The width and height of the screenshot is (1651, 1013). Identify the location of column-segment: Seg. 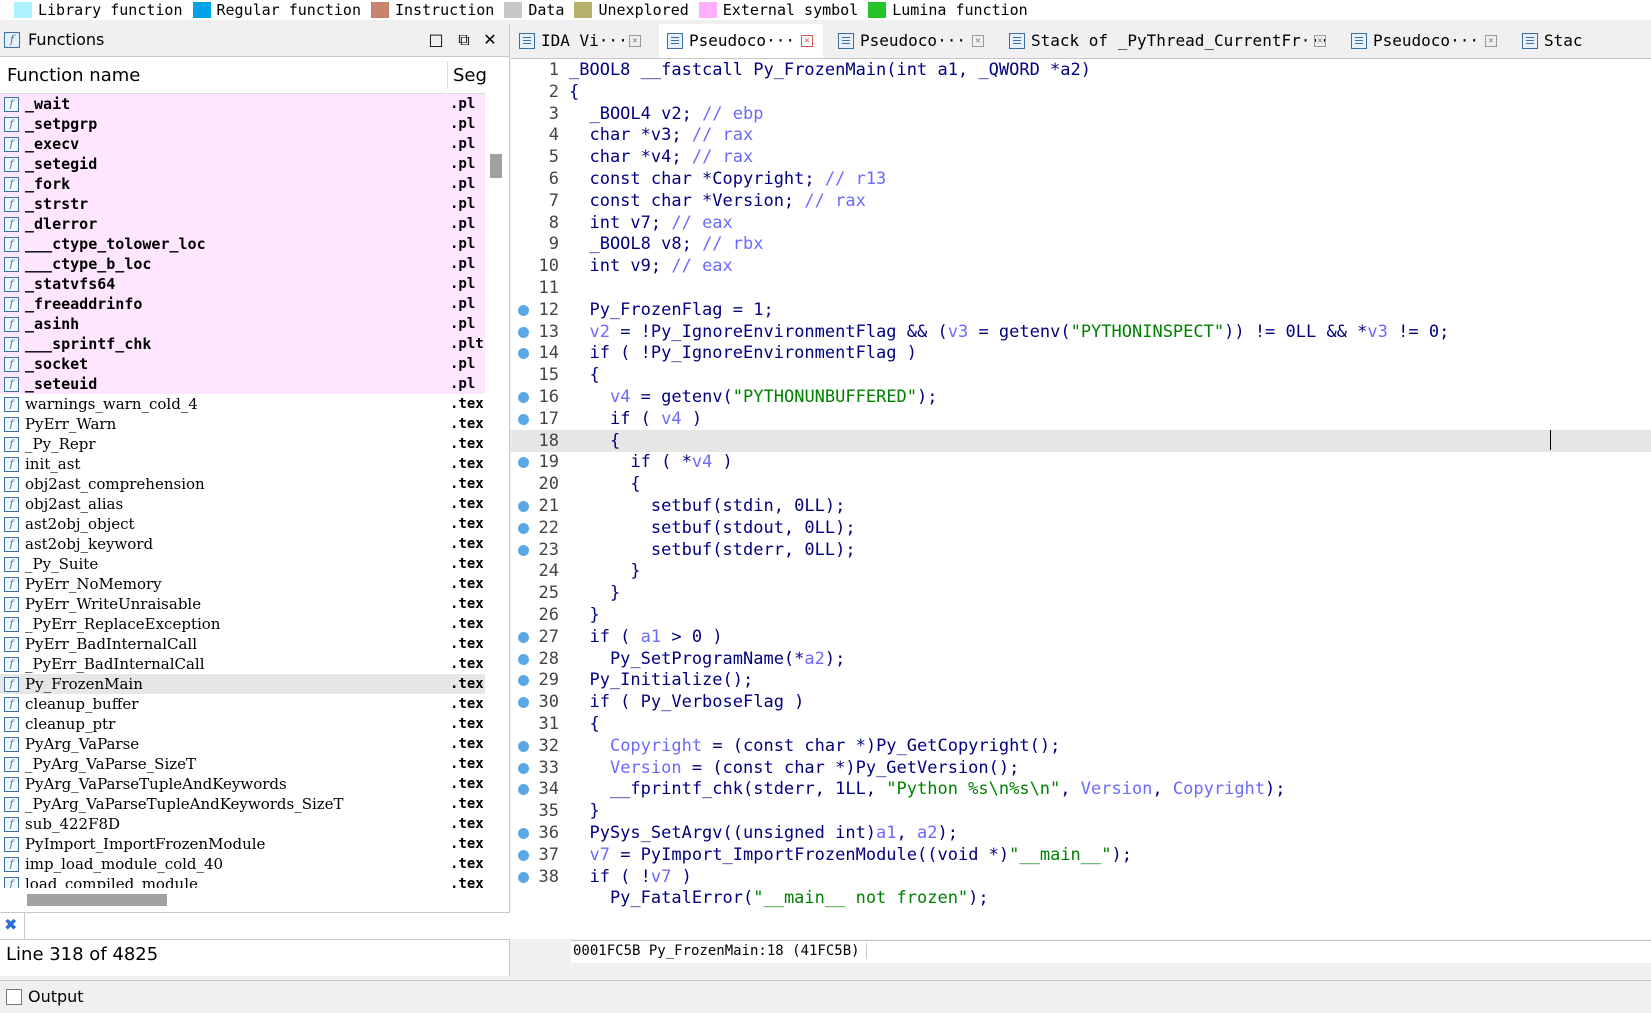
(470, 75).